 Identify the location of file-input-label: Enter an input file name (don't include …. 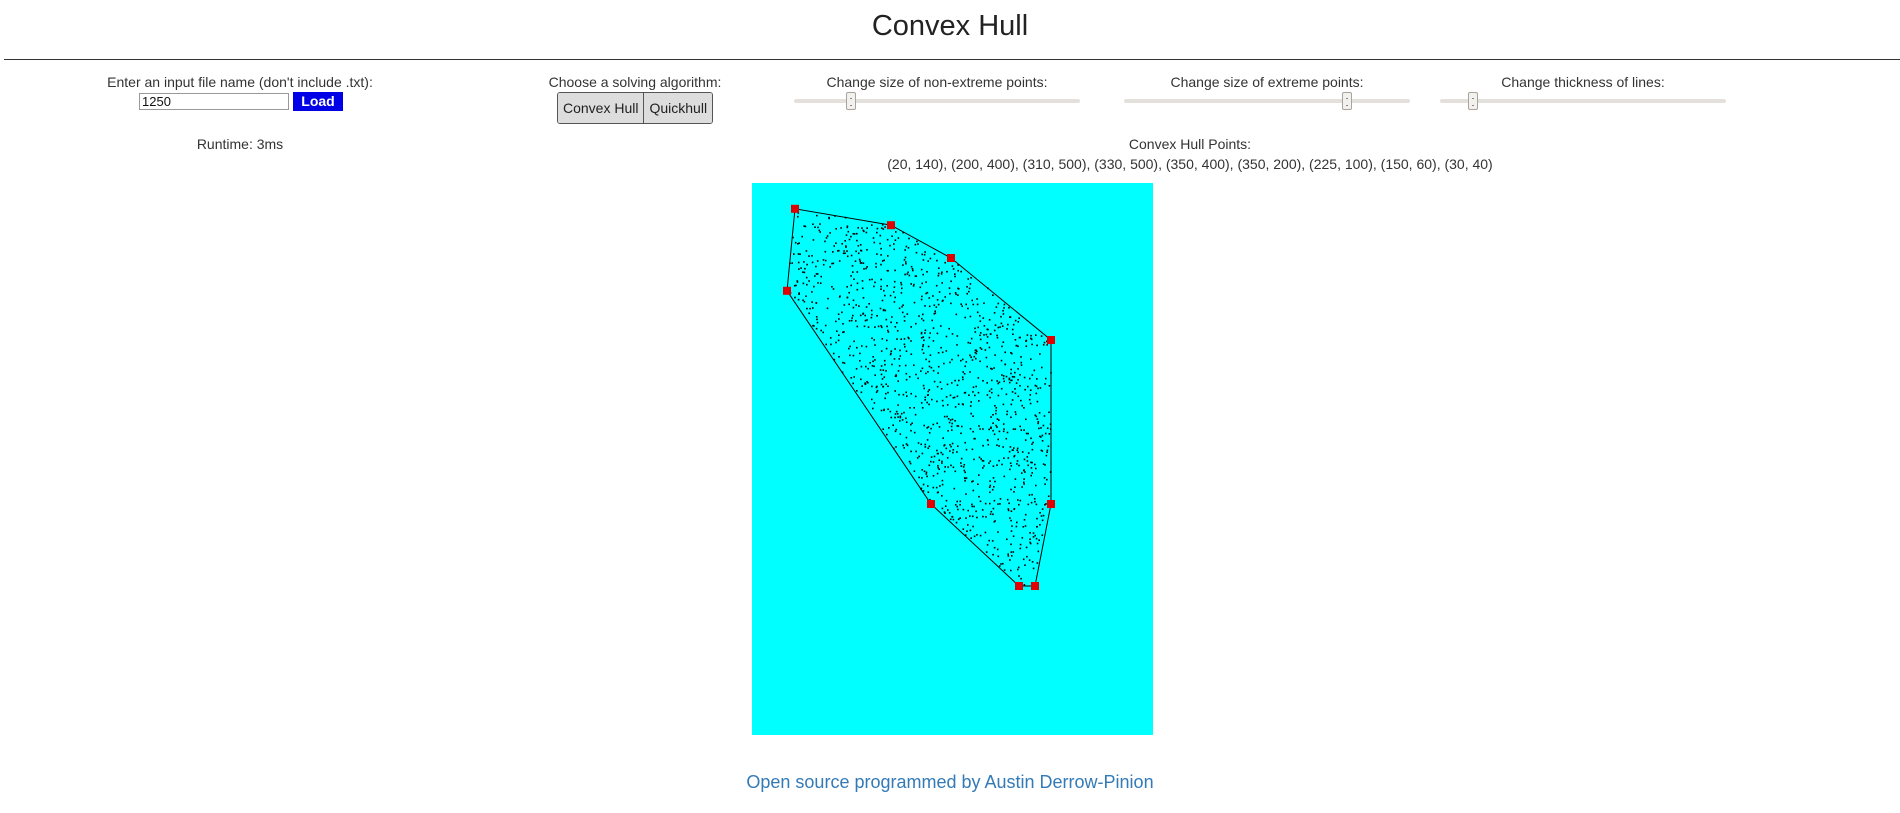
(240, 82).